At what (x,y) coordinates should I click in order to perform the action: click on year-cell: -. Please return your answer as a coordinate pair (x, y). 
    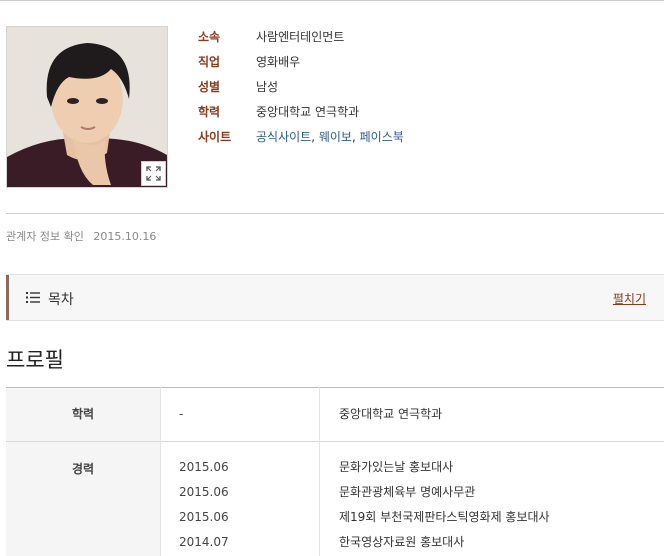
    Looking at the image, I should click on (240, 415).